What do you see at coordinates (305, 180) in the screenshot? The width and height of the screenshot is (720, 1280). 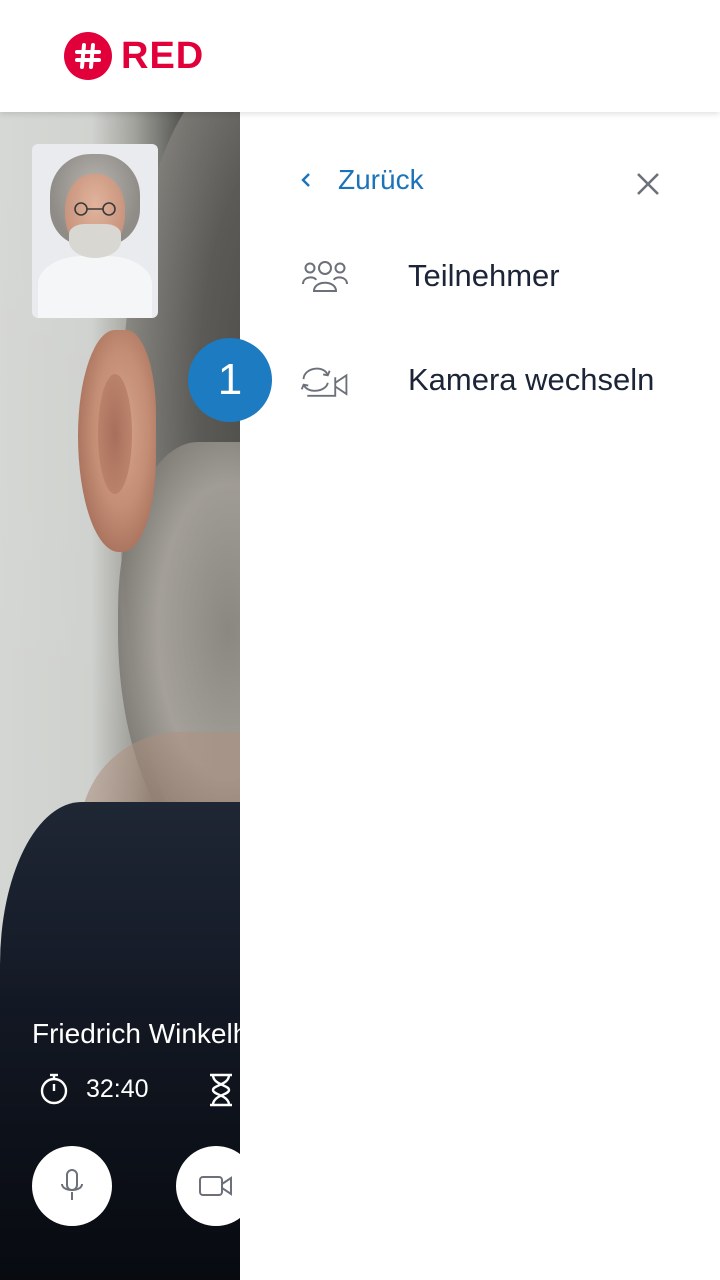 I see `chevron-left-icon` at bounding box center [305, 180].